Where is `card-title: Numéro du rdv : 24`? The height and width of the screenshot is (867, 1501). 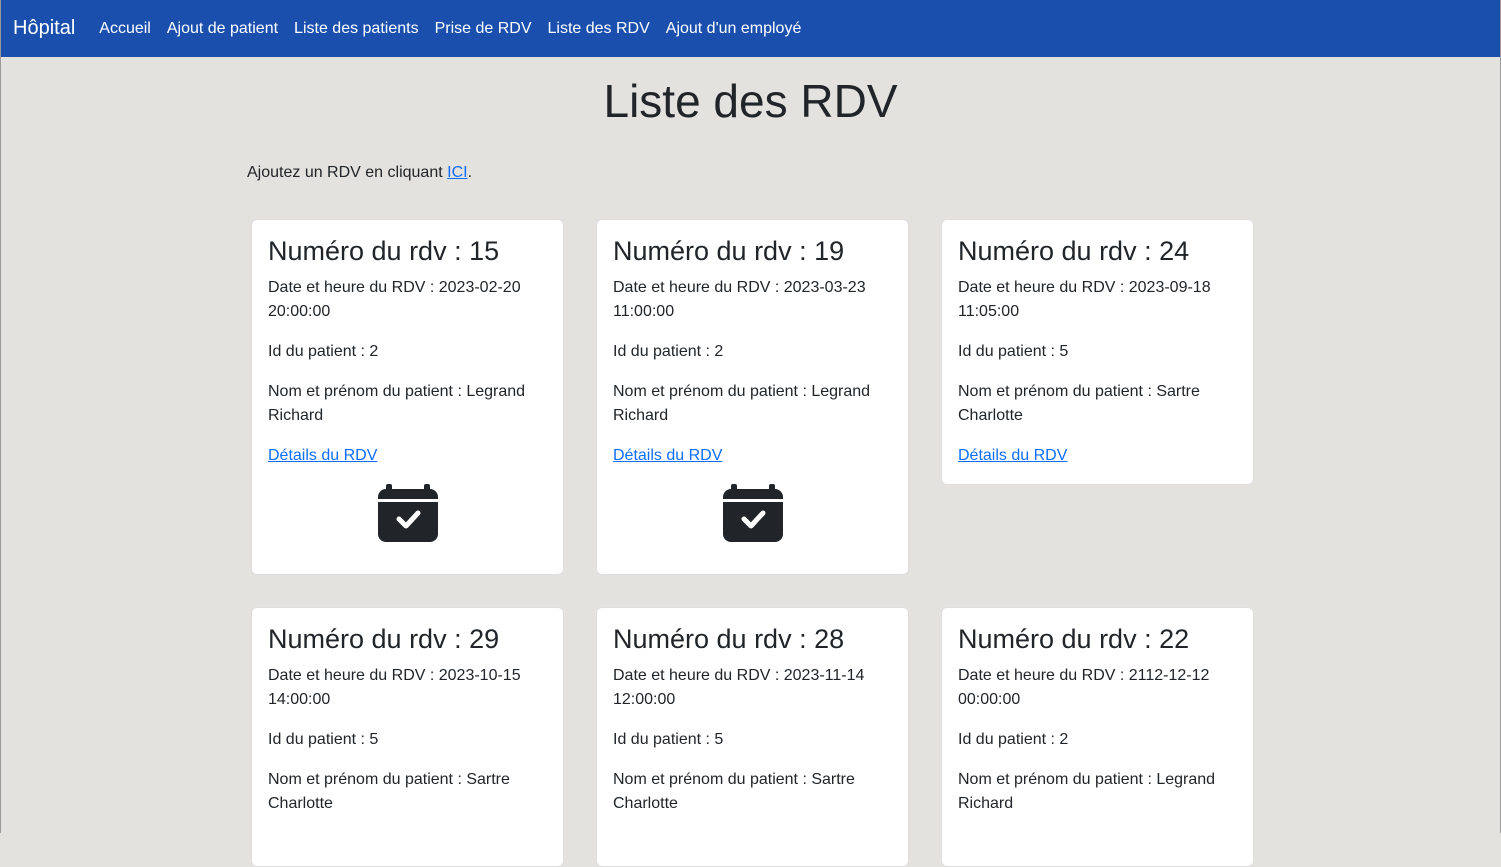 card-title: Numéro du rdv : 24 is located at coordinates (1074, 251).